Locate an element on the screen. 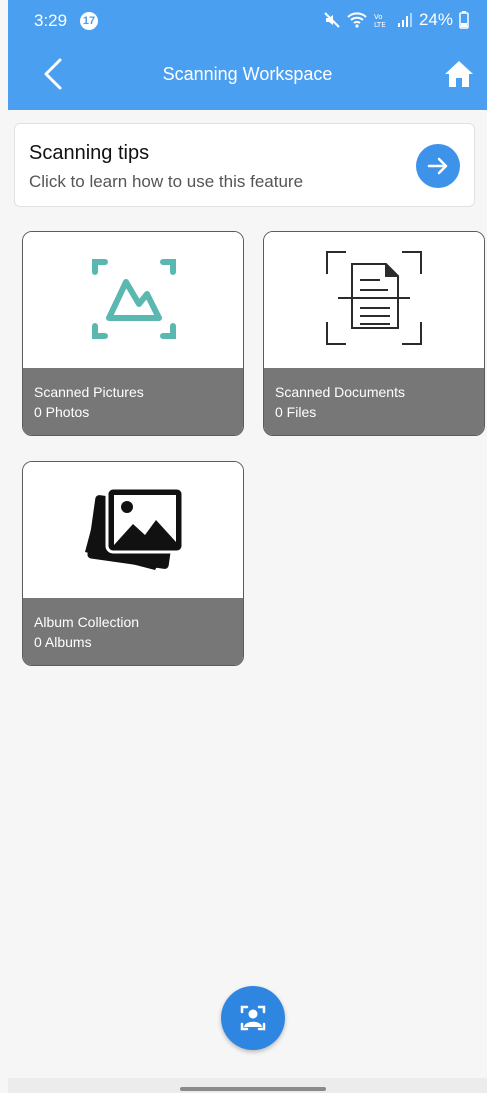 This screenshot has height=1093, width=487. scan-fab-button is located at coordinates (253, 1018).